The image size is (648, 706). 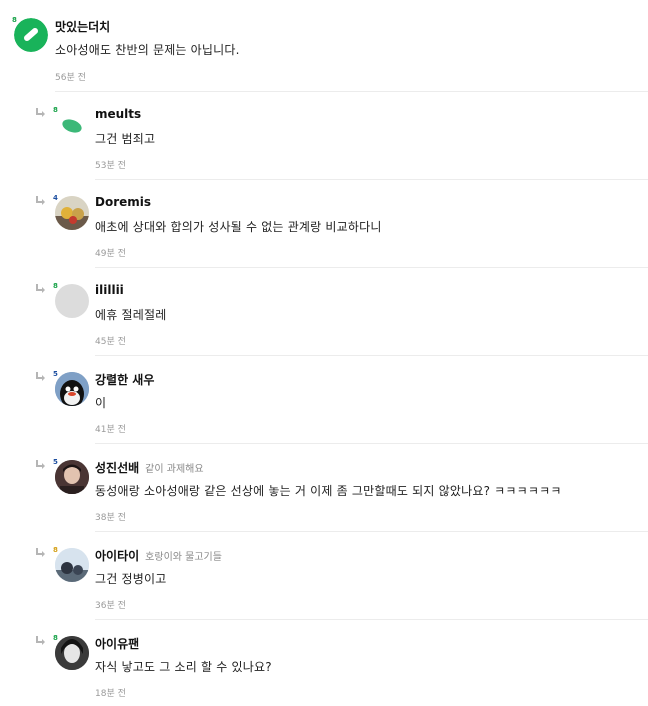 I want to click on comment-time: 45분 전, so click(x=110, y=342).